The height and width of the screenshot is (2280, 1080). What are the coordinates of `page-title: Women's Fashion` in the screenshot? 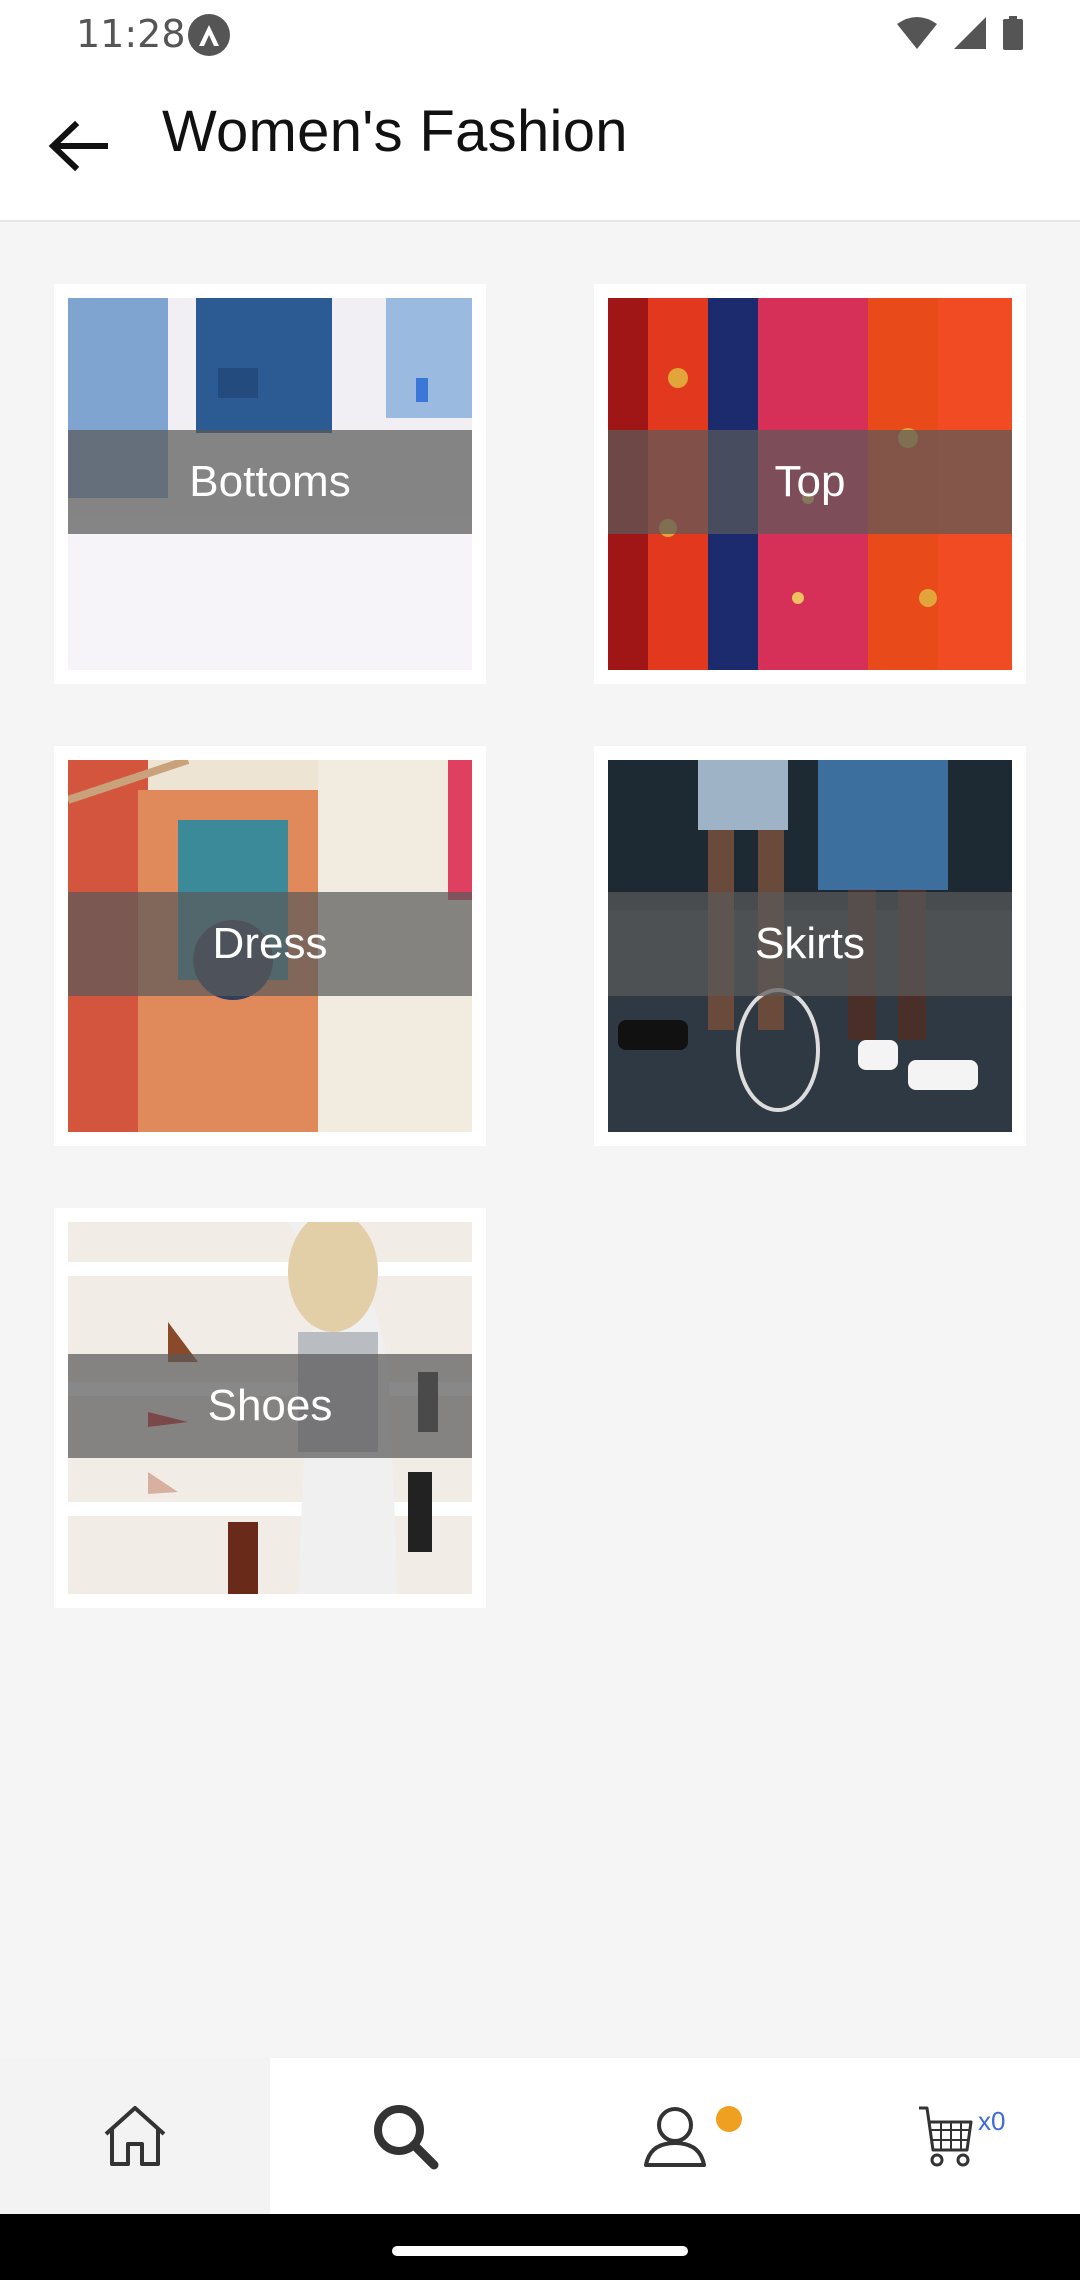 It's located at (395, 131).